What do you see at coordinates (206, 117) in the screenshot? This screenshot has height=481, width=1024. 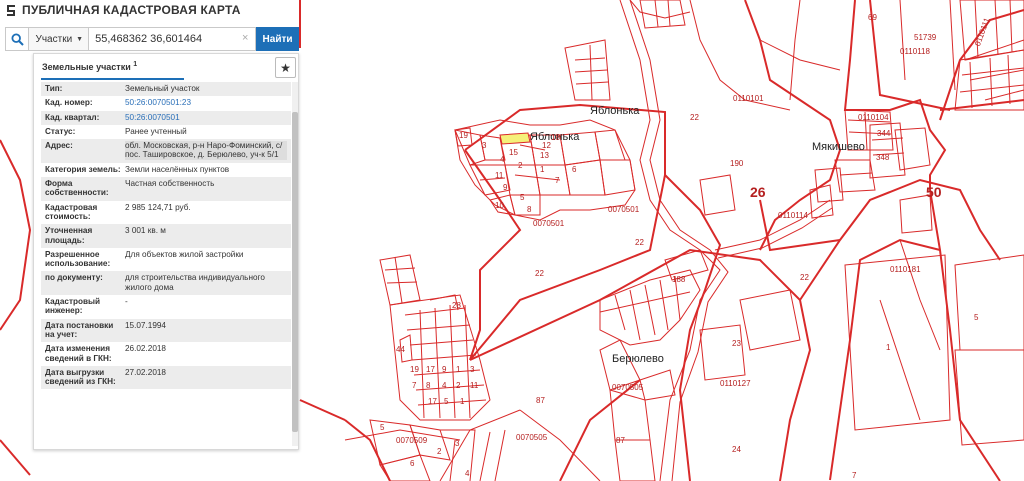 I see `cadastral-quarter-link: 50:26:0070501` at bounding box center [206, 117].